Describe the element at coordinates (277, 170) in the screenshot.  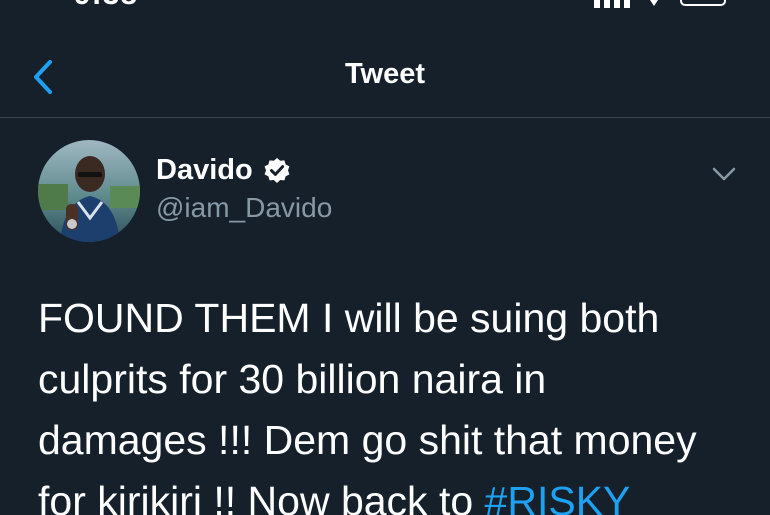
I see `verified-badge-icon` at that location.